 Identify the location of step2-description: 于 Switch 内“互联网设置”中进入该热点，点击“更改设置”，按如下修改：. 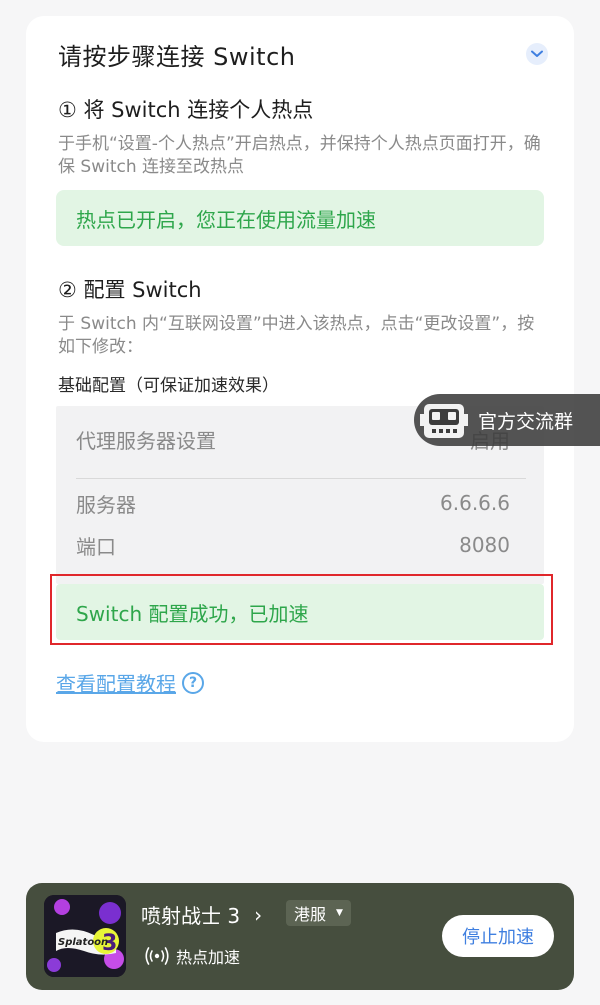
(296, 335).